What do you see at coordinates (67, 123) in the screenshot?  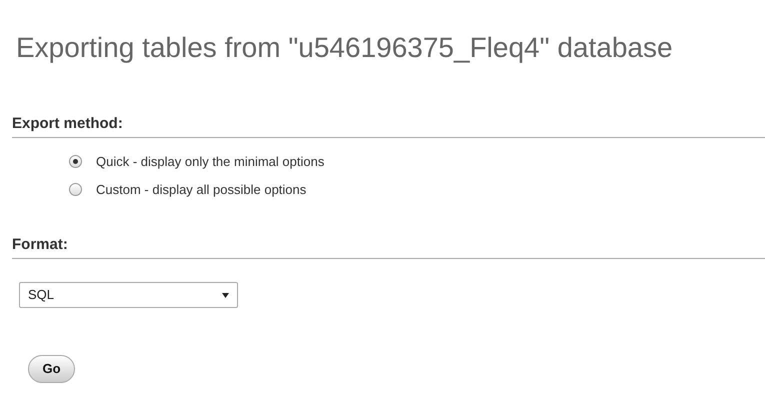 I see `section-heading: Export method:` at bounding box center [67, 123].